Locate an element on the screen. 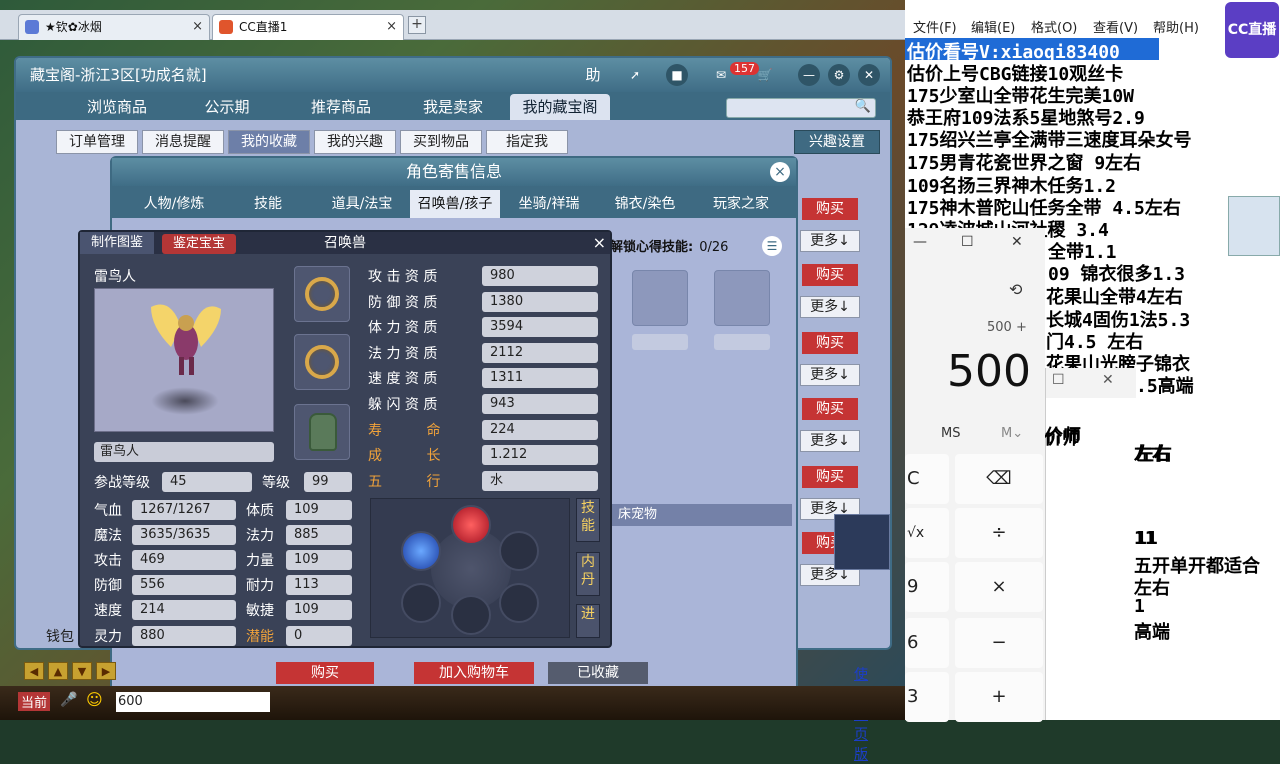  menu-file: 文件(F) is located at coordinates (935, 26).